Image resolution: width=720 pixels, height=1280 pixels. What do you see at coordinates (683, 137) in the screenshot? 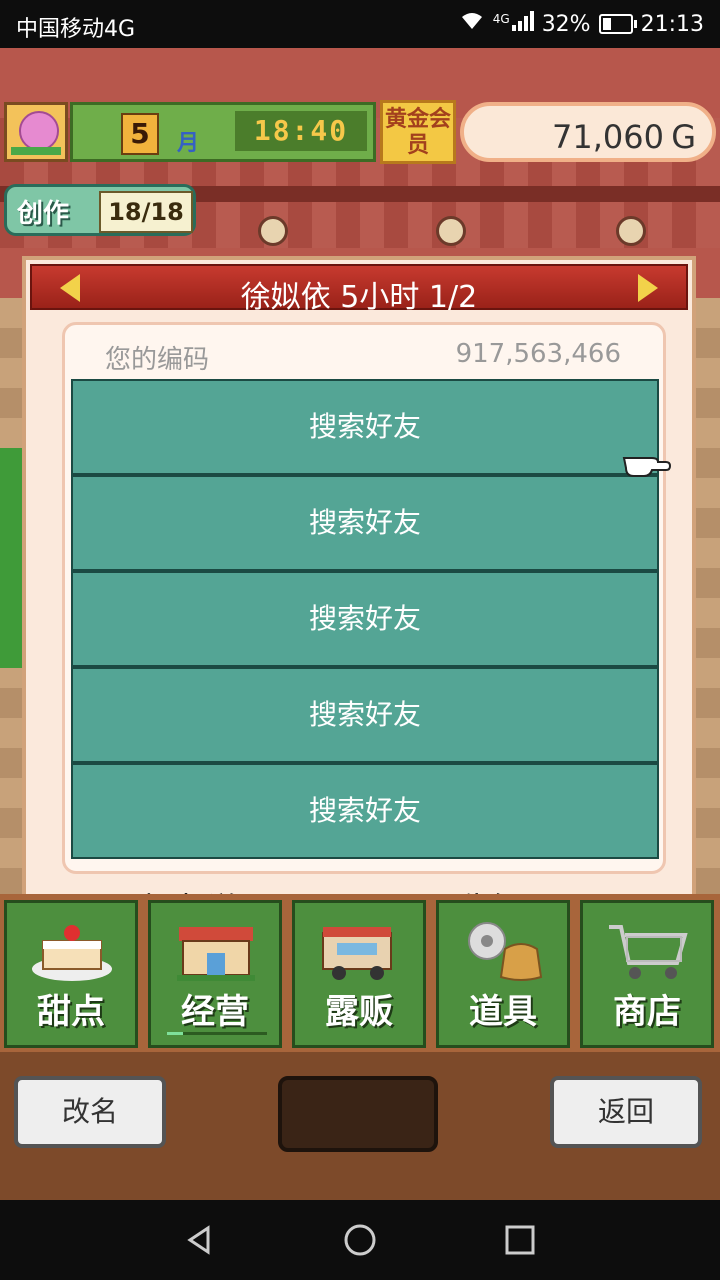
I see `currency-symbol: G` at bounding box center [683, 137].